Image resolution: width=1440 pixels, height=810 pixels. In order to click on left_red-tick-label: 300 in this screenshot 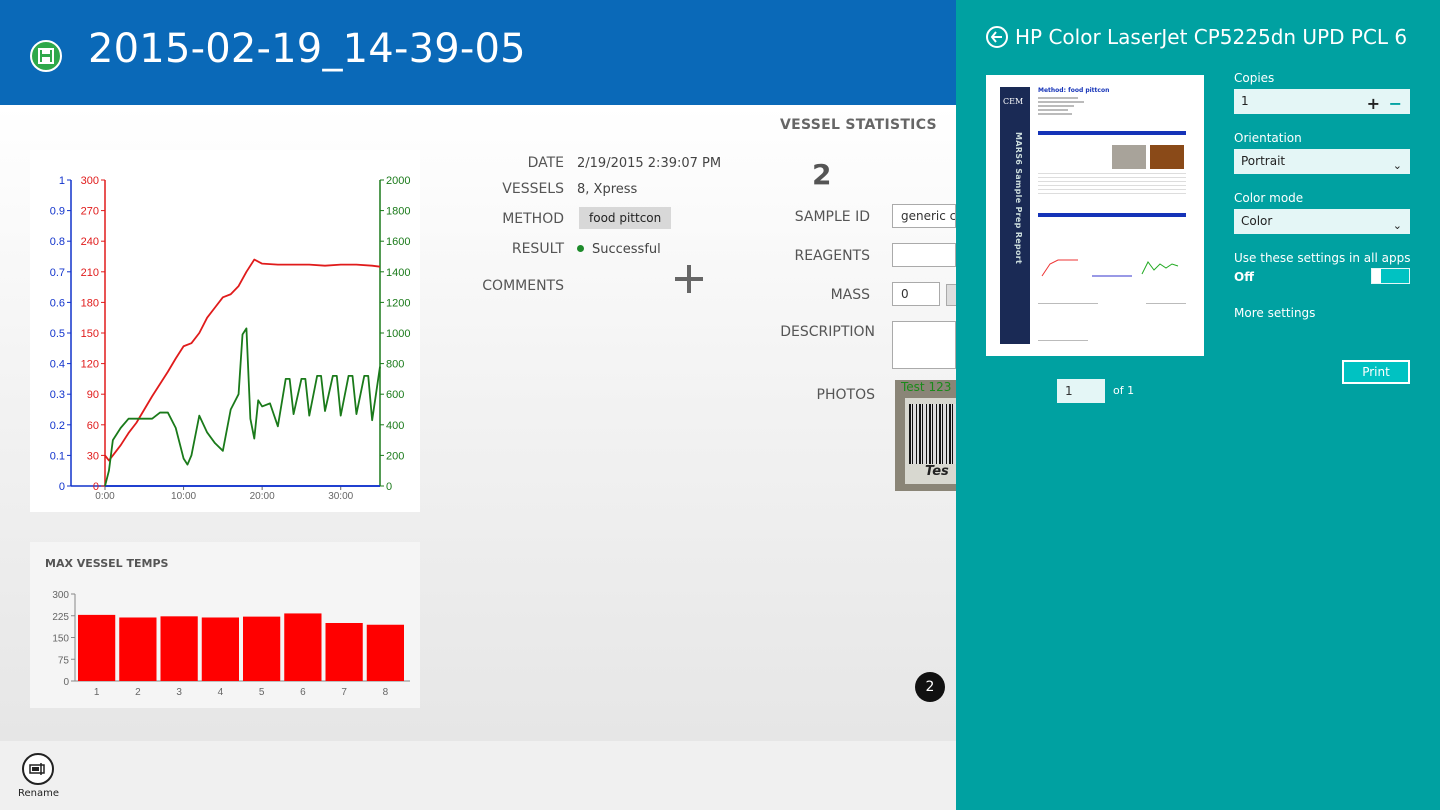, I will do `click(90, 181)`.